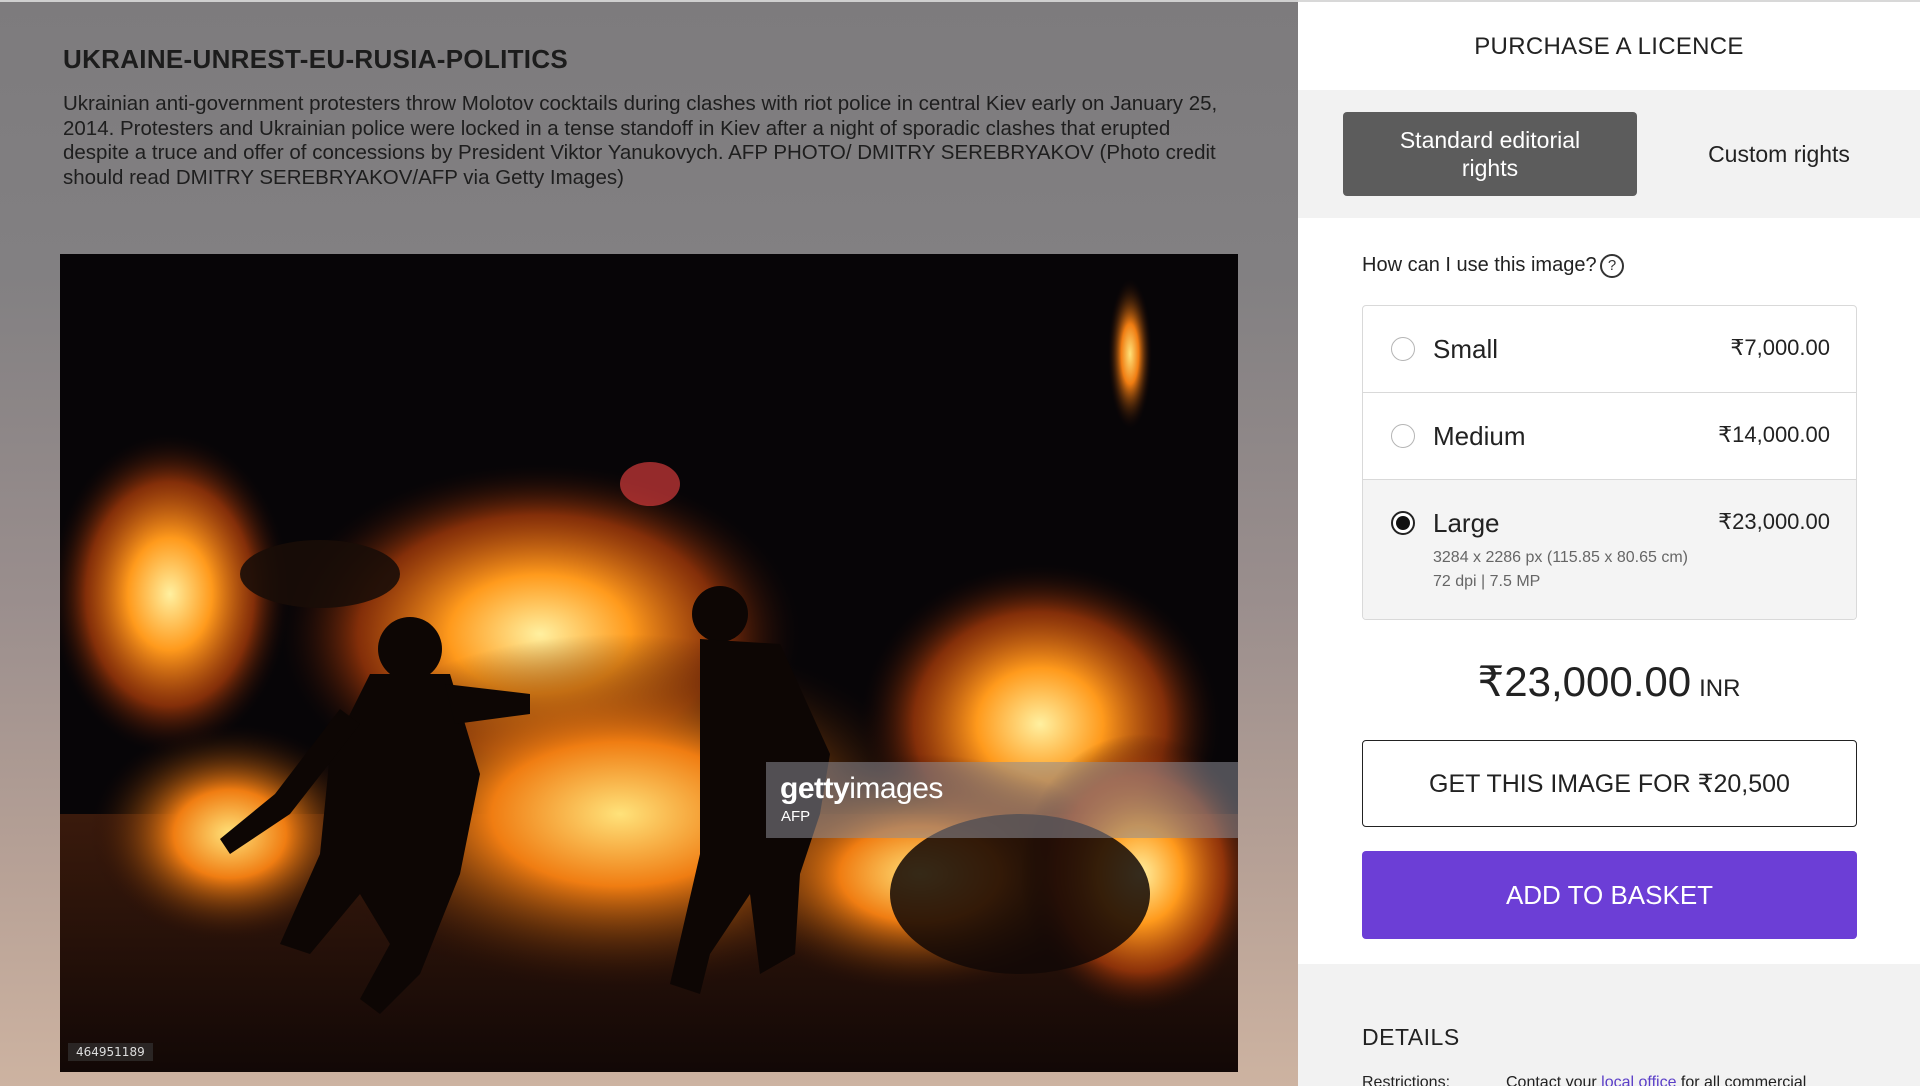 This screenshot has width=1920, height=1086. I want to click on total-price: ₹23,000.00 INR, so click(1609, 681).